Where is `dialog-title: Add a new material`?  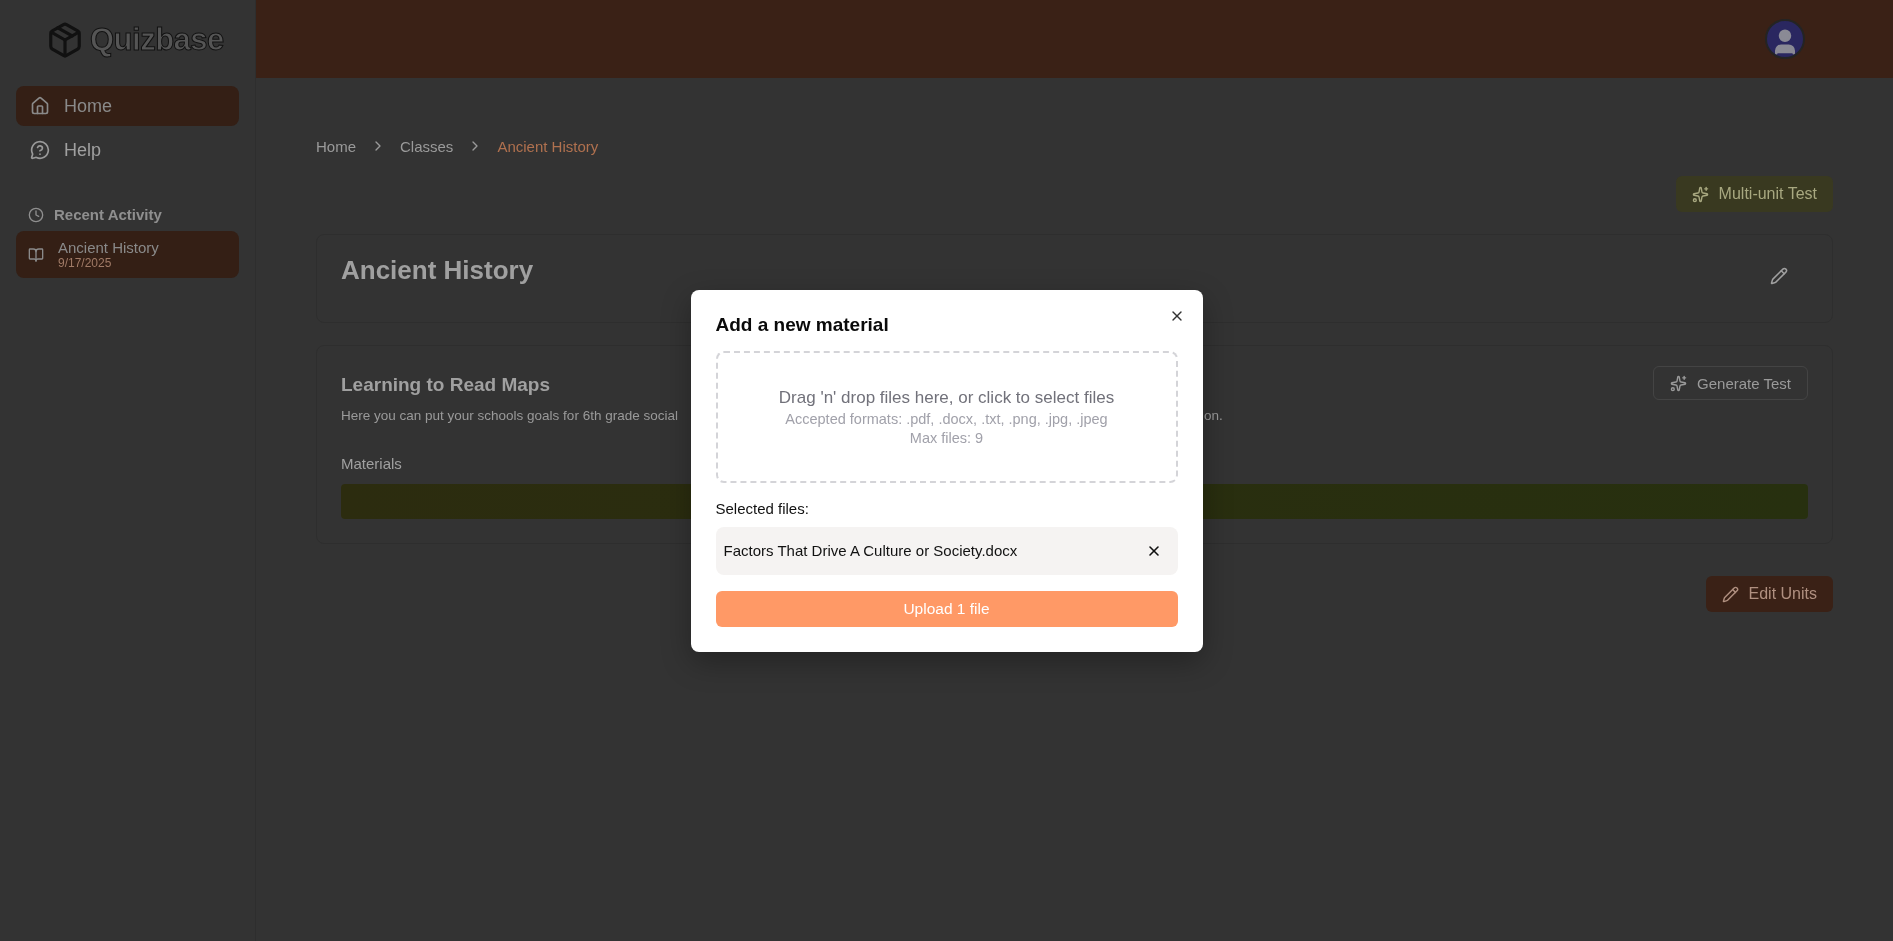 dialog-title: Add a new material is located at coordinates (802, 324).